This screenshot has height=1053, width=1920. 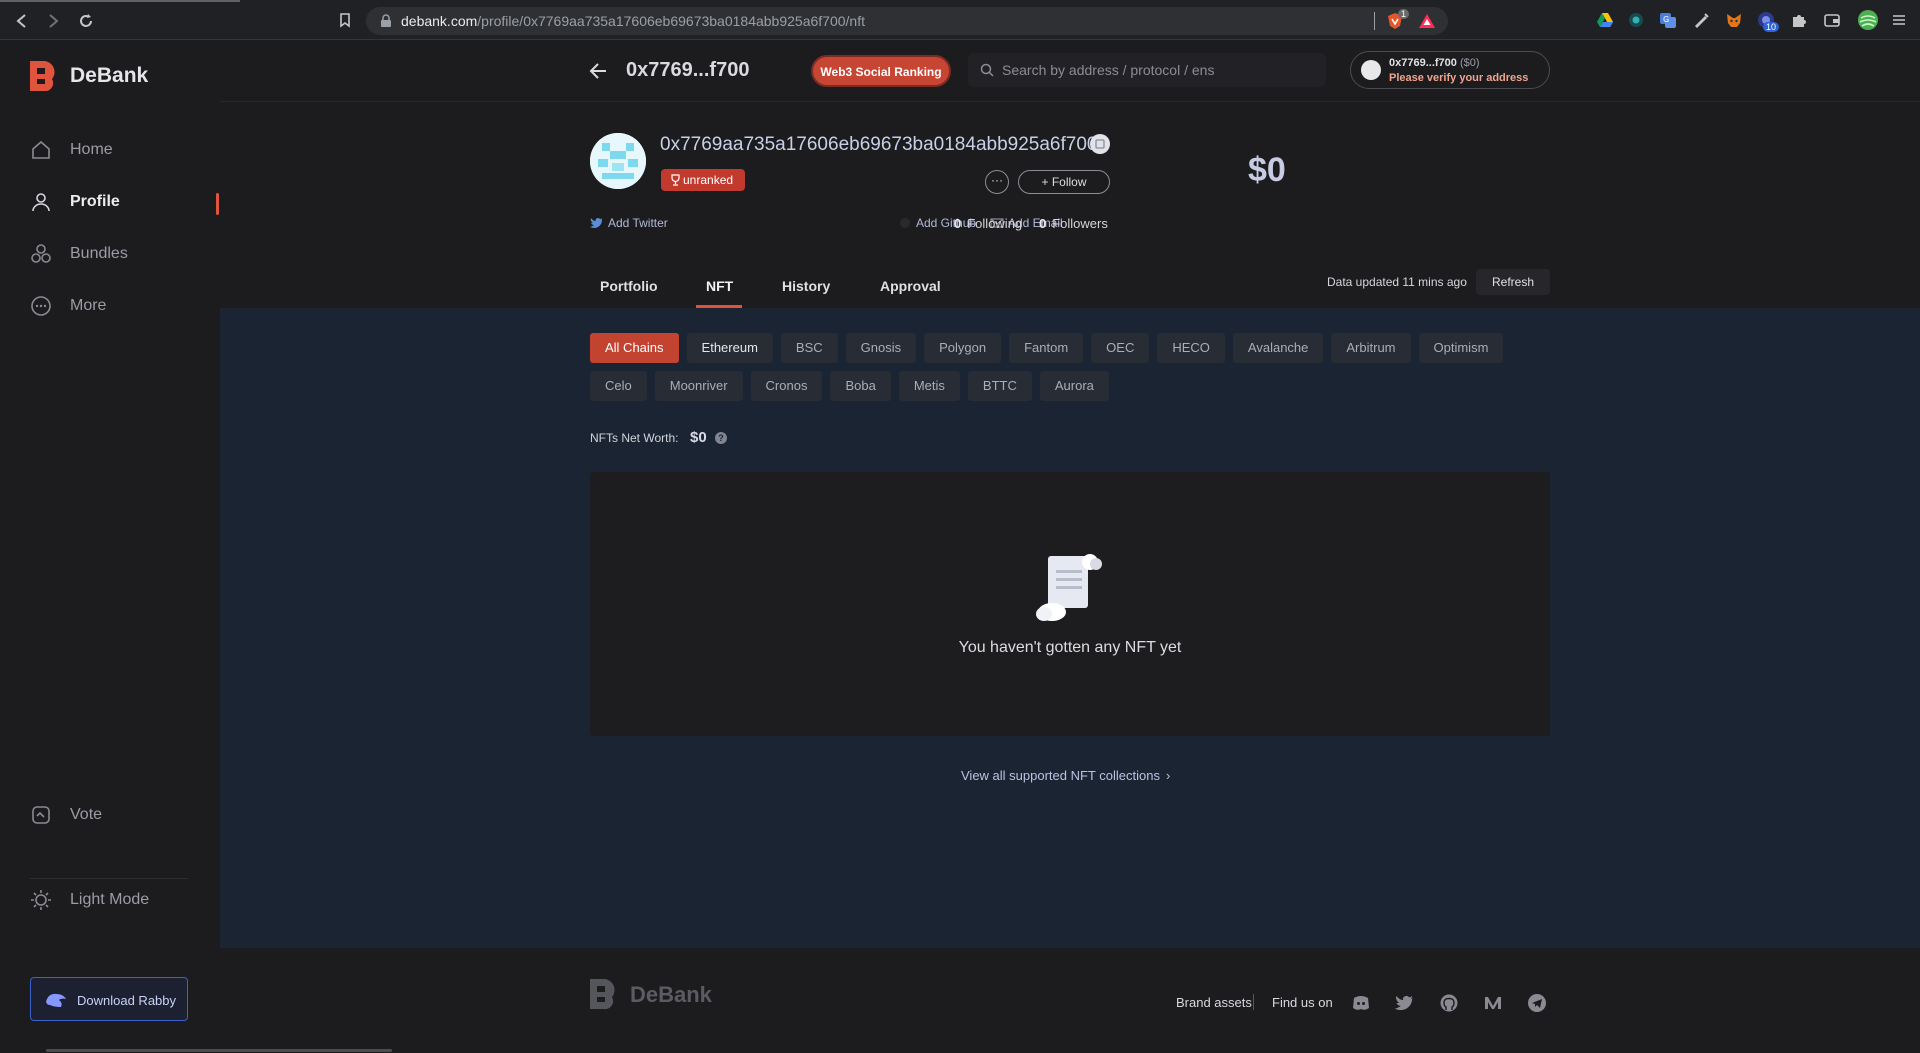 I want to click on copy-icon, so click(x=1100, y=144).